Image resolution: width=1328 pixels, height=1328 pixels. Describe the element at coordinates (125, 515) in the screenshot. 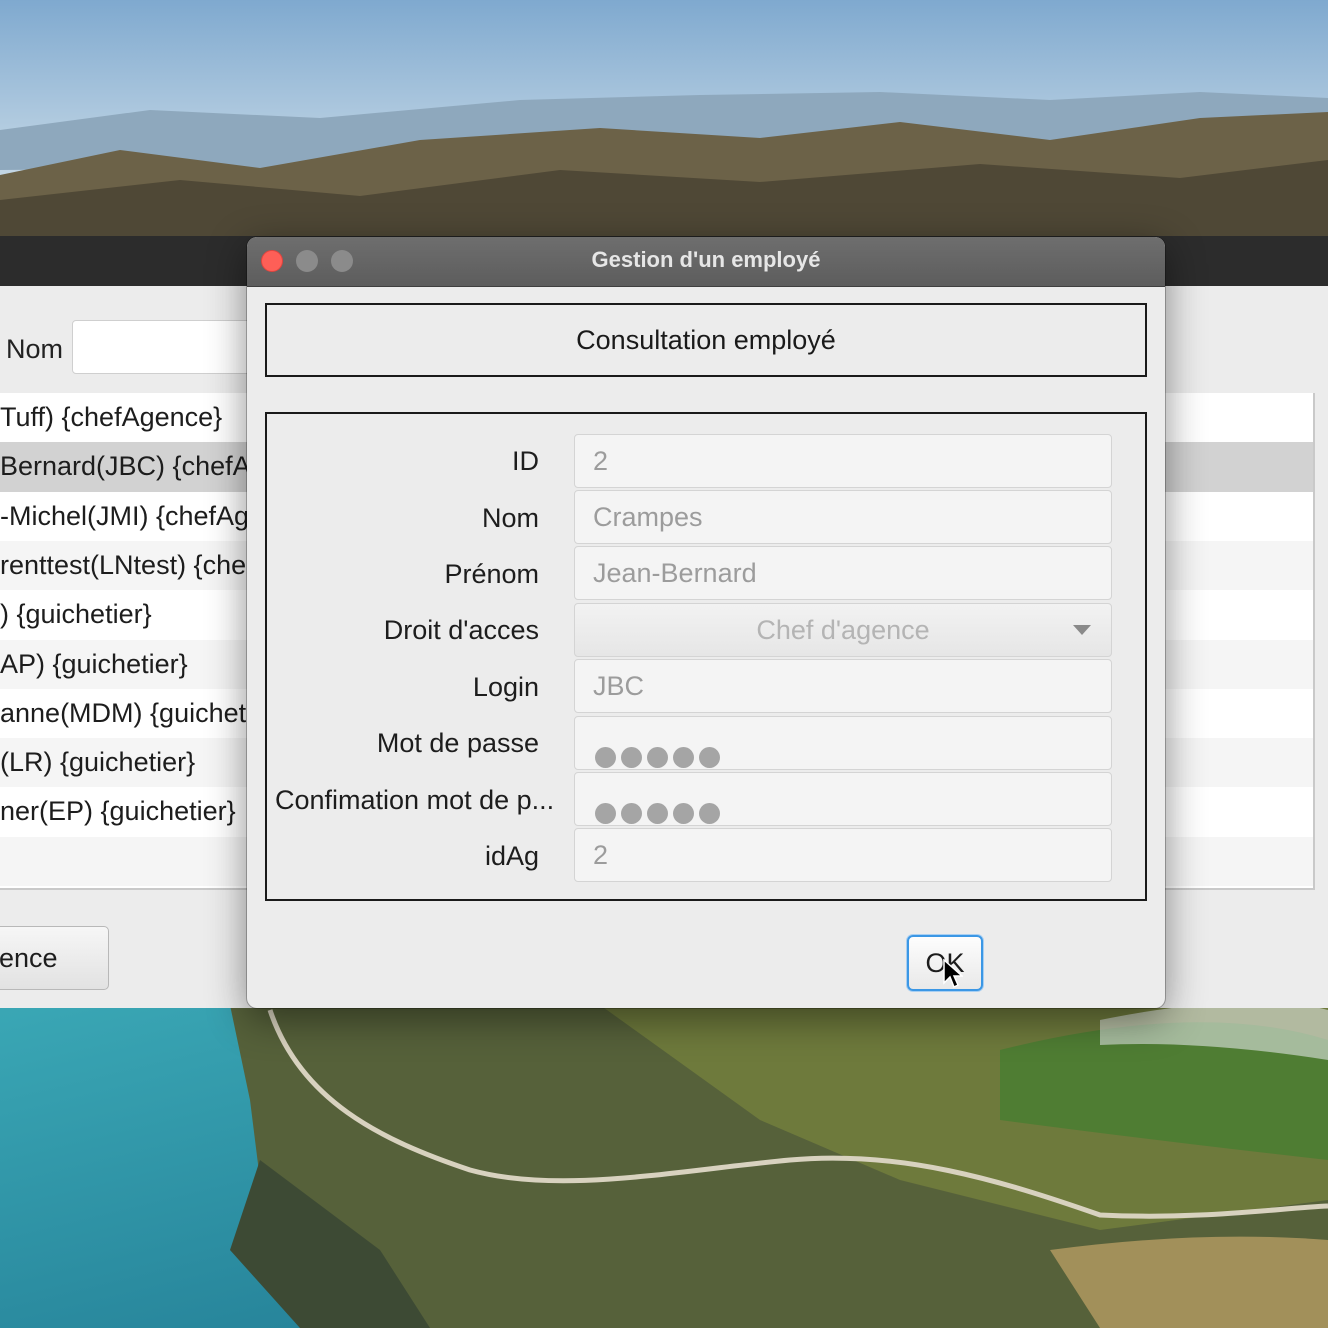

I see `list-item-label: -Michel(JMI) {chefAg` at that location.